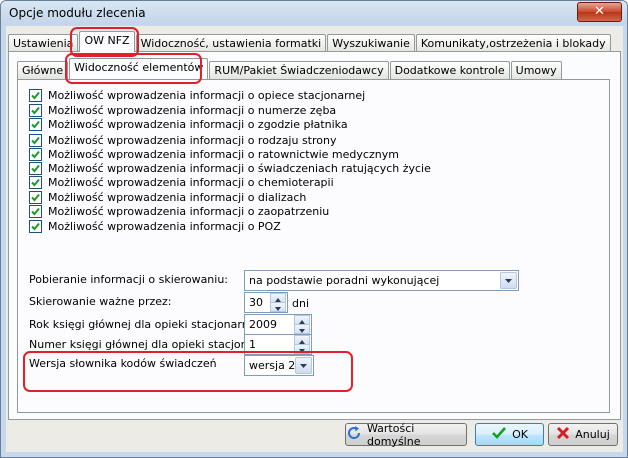  I want to click on ok-button-label: OK, so click(520, 434).